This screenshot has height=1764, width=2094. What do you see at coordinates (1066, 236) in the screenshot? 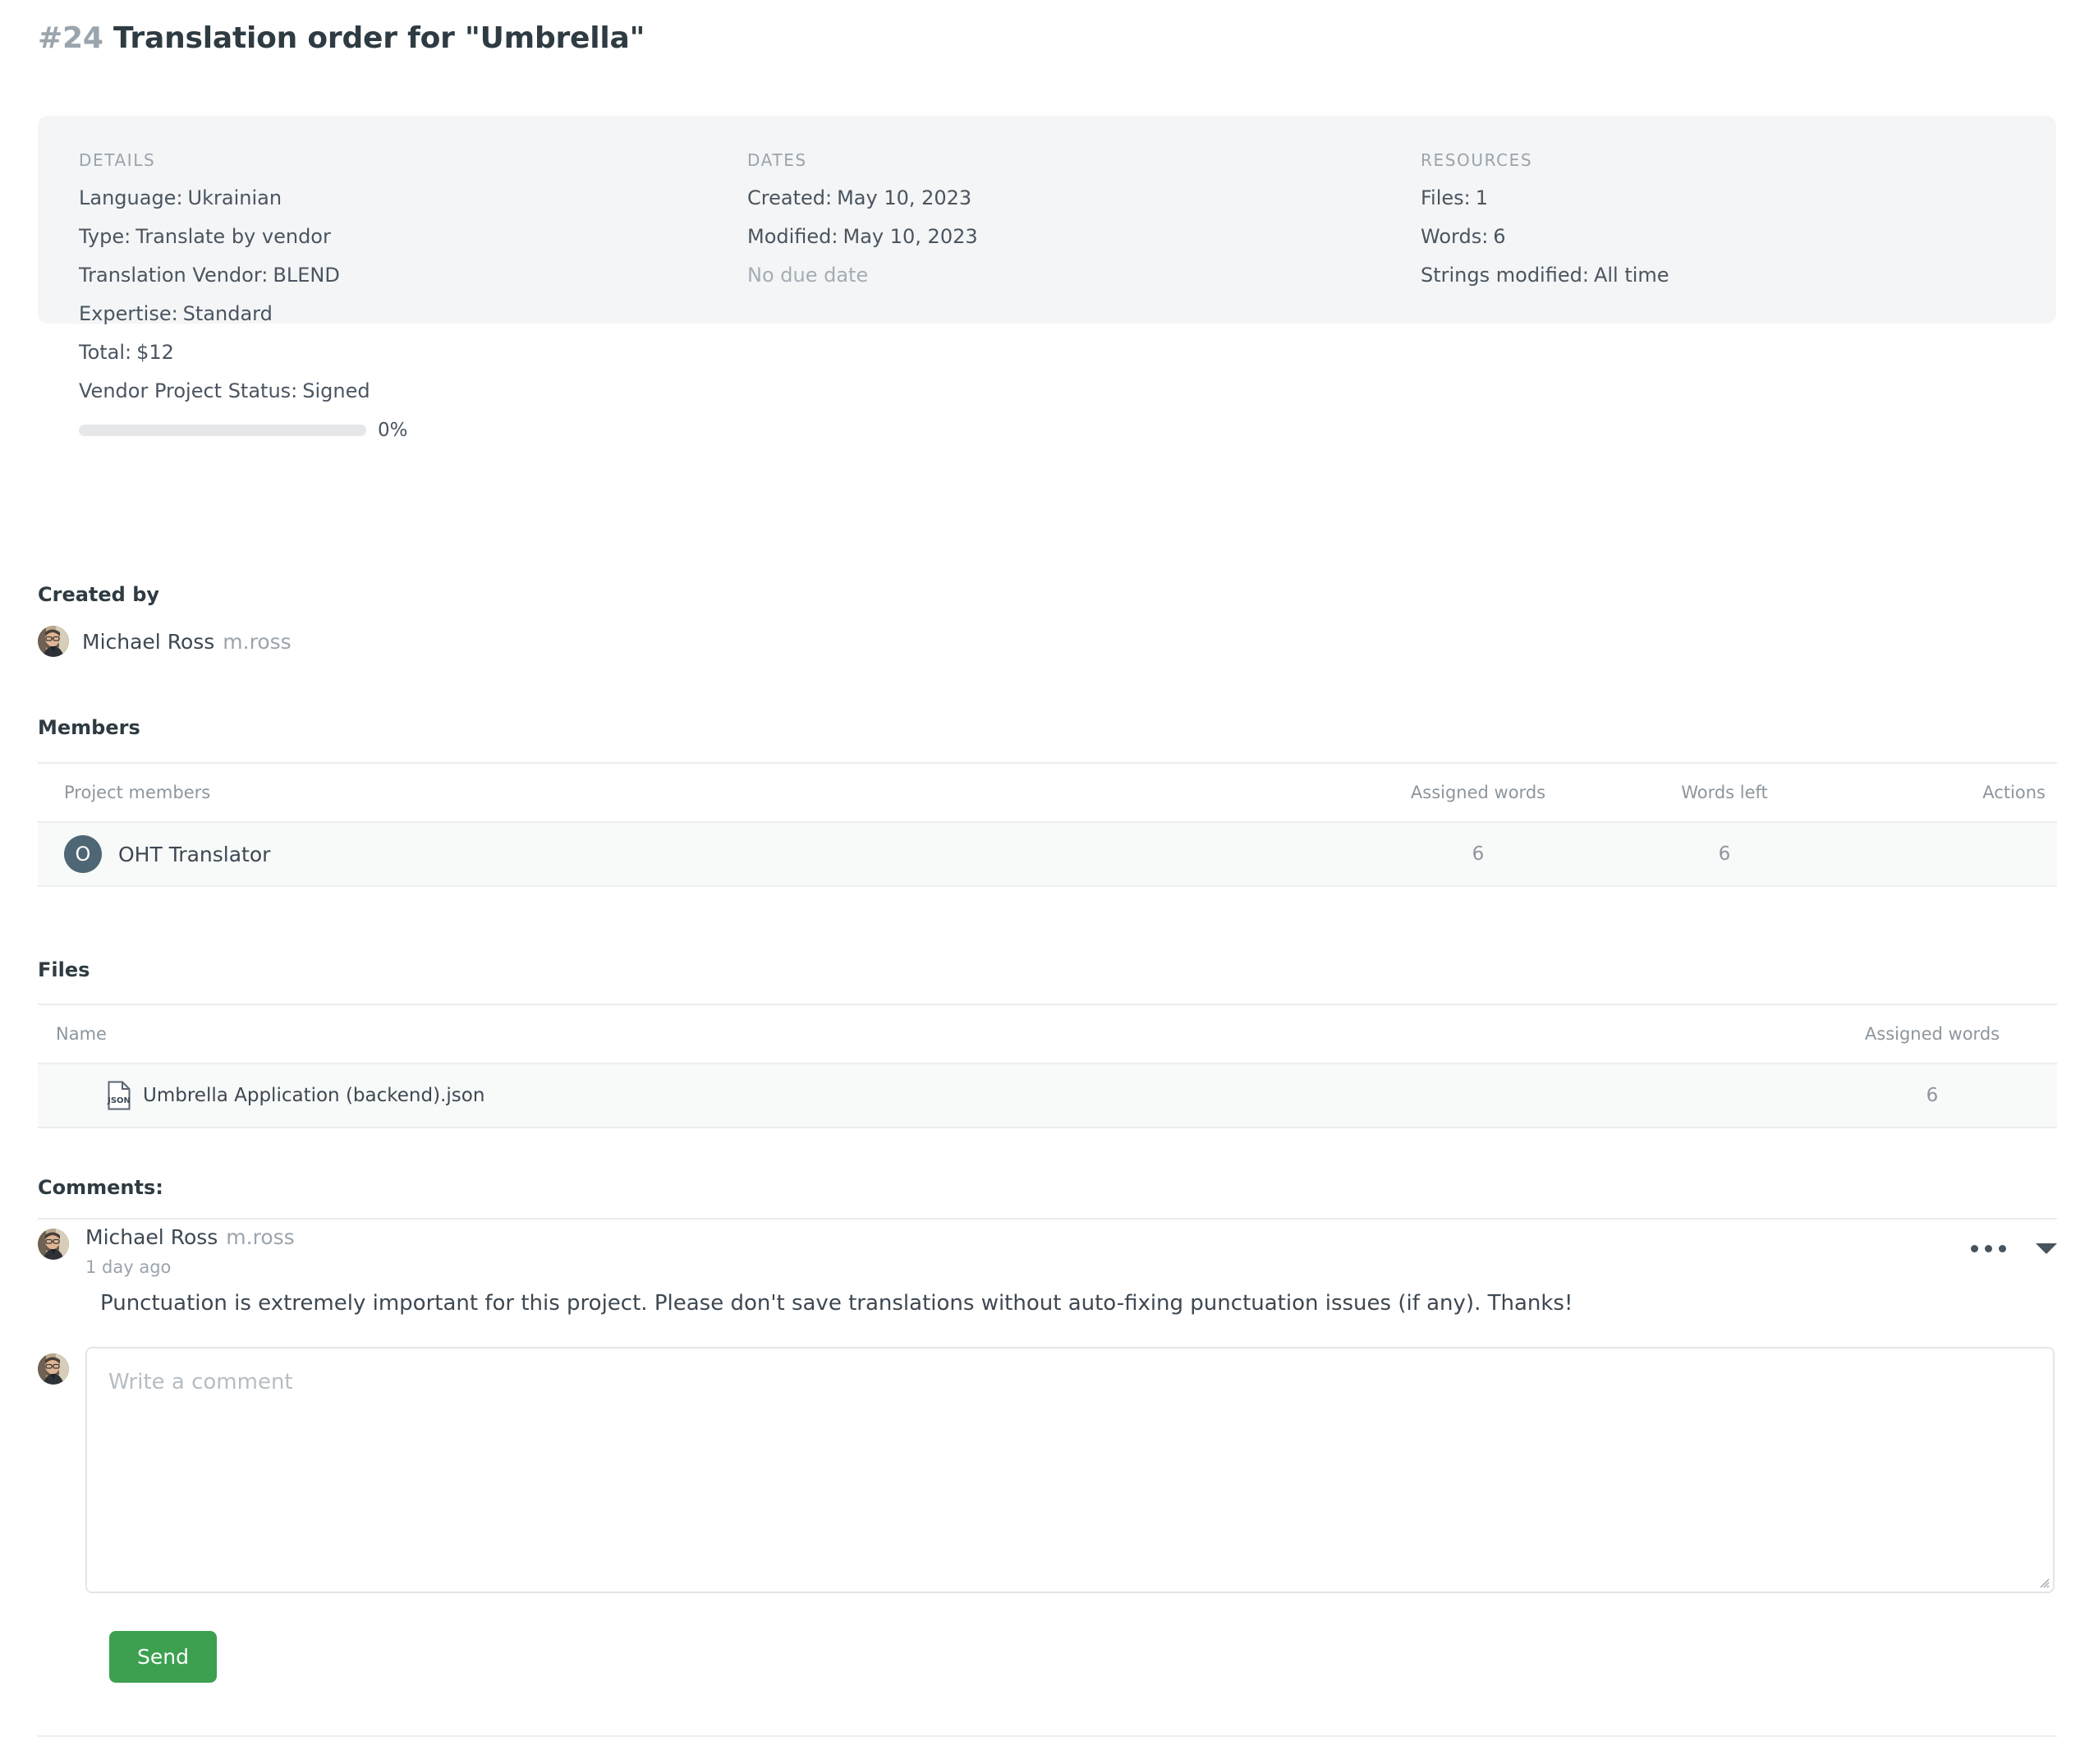
I see `date-modified: Modified: May 10, 2023` at bounding box center [1066, 236].